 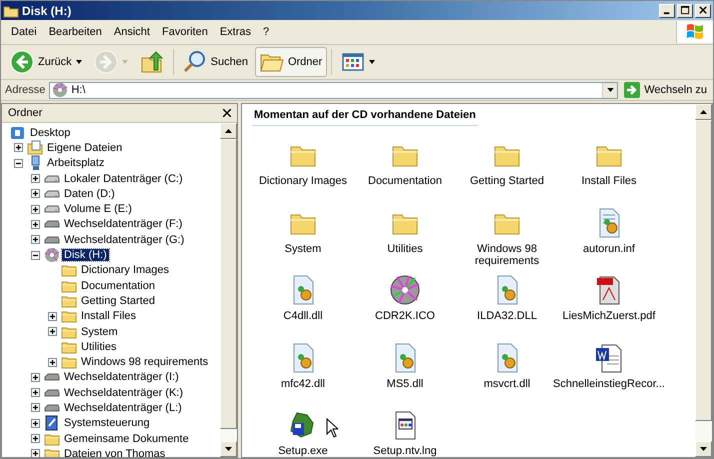 What do you see at coordinates (665, 90) in the screenshot?
I see `go-button: Wechseln zu` at bounding box center [665, 90].